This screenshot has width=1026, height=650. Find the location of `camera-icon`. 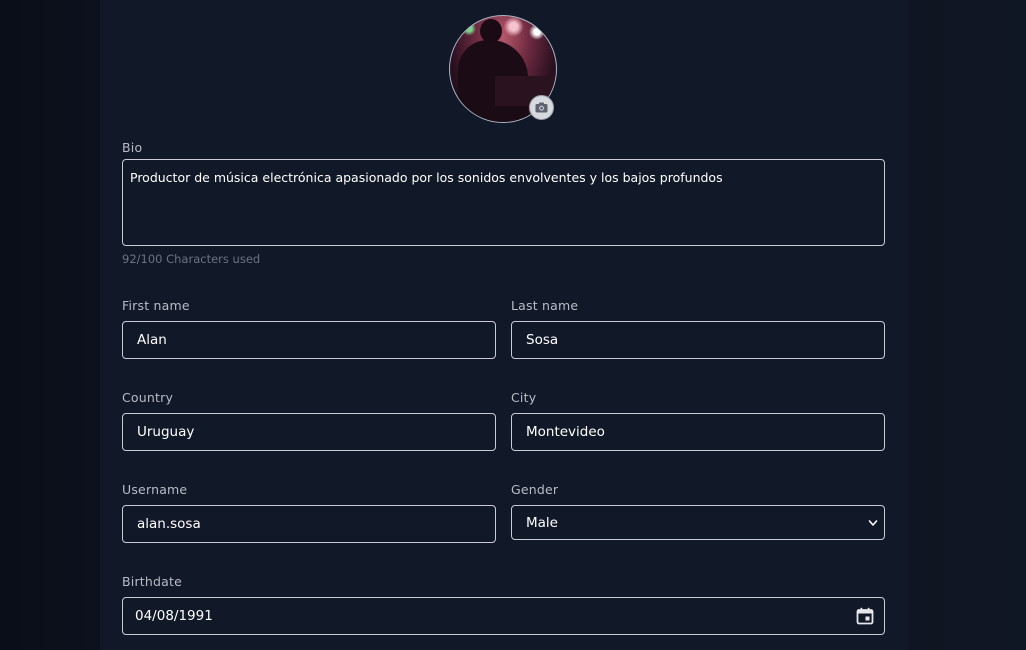

camera-icon is located at coordinates (541, 107).